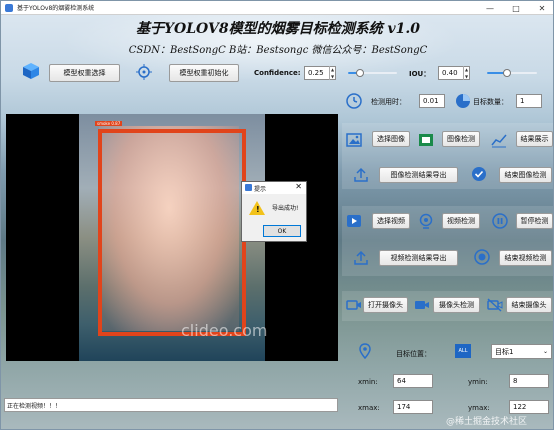 This screenshot has height=430, width=554. I want to click on detect-time-field: 0.01, so click(432, 101).